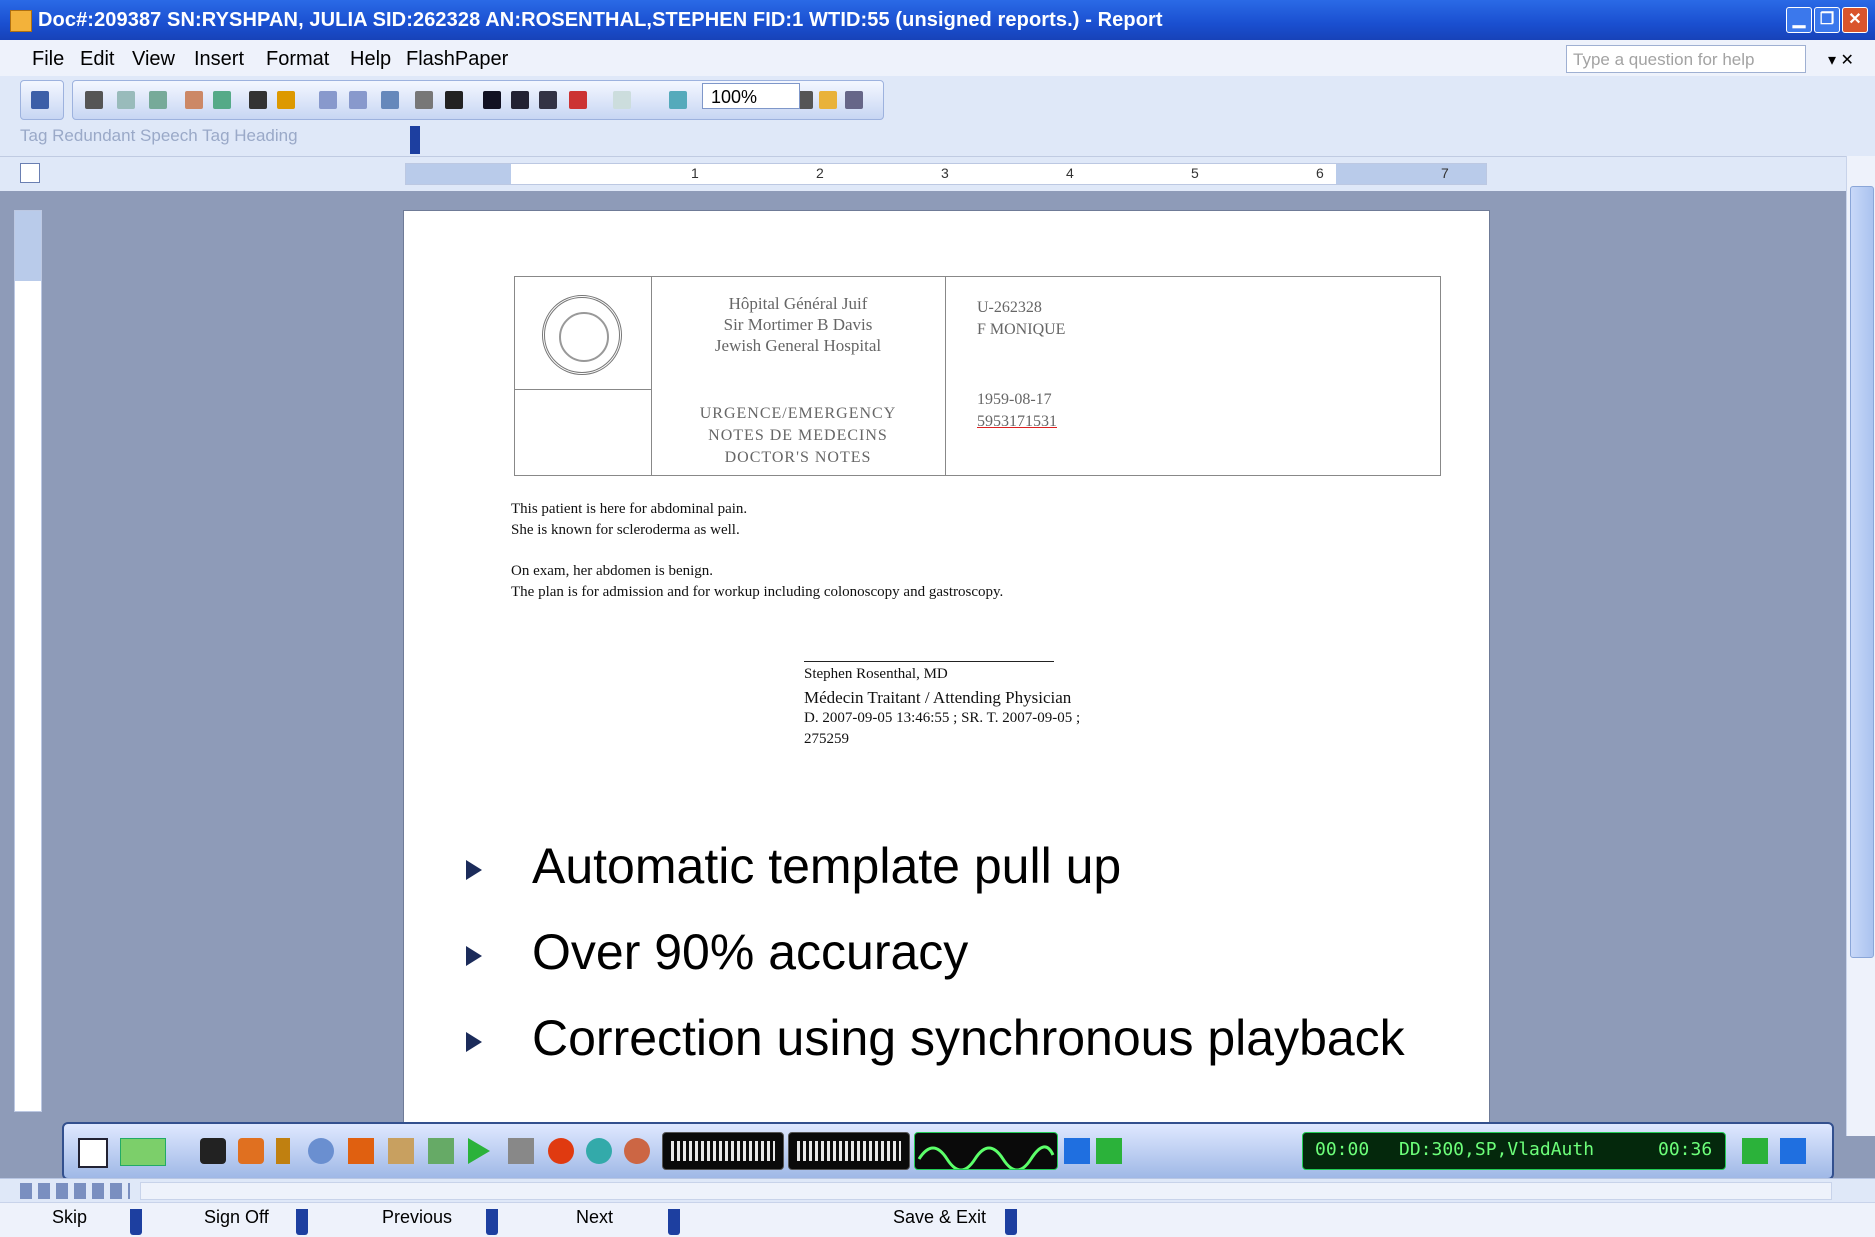 The width and height of the screenshot is (1875, 1237). What do you see at coordinates (723, 1151) in the screenshot?
I see `volume-meter` at bounding box center [723, 1151].